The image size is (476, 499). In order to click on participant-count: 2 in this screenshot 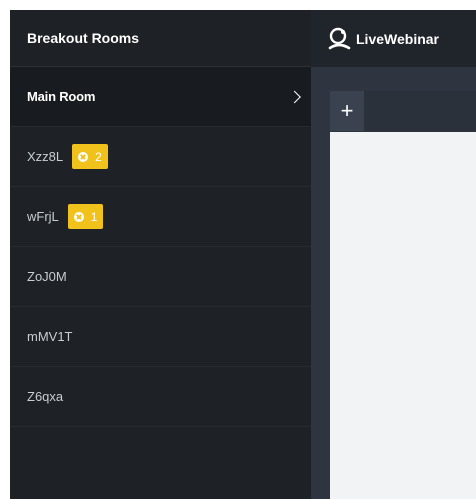, I will do `click(98, 156)`.